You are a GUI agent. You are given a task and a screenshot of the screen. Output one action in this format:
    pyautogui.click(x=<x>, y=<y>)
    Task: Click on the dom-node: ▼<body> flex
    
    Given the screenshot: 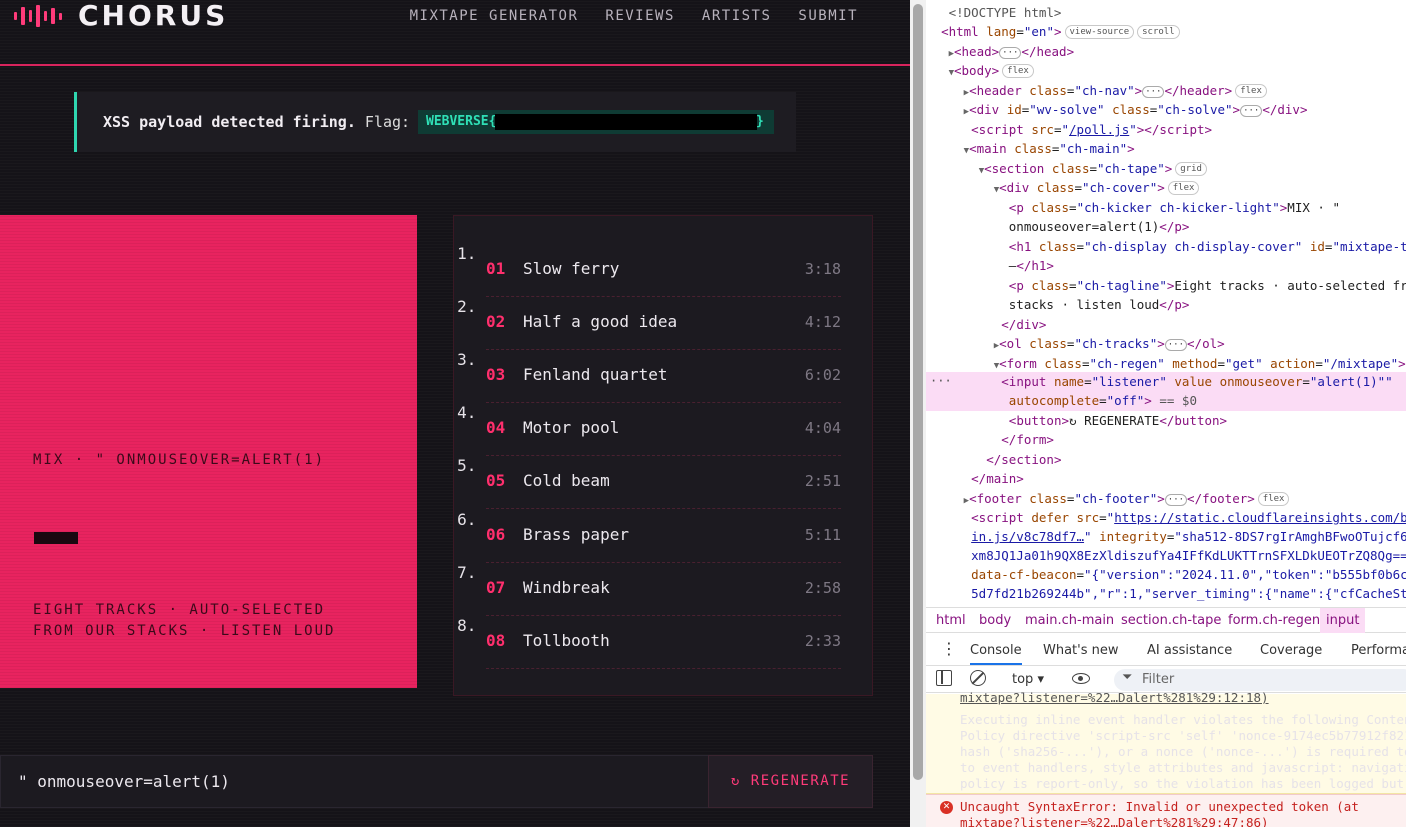 What is the action you would take?
    pyautogui.click(x=1166, y=71)
    